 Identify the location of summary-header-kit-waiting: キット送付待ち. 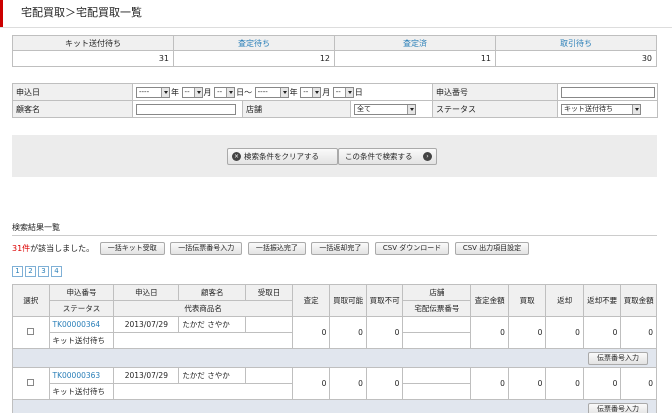
(93, 43).